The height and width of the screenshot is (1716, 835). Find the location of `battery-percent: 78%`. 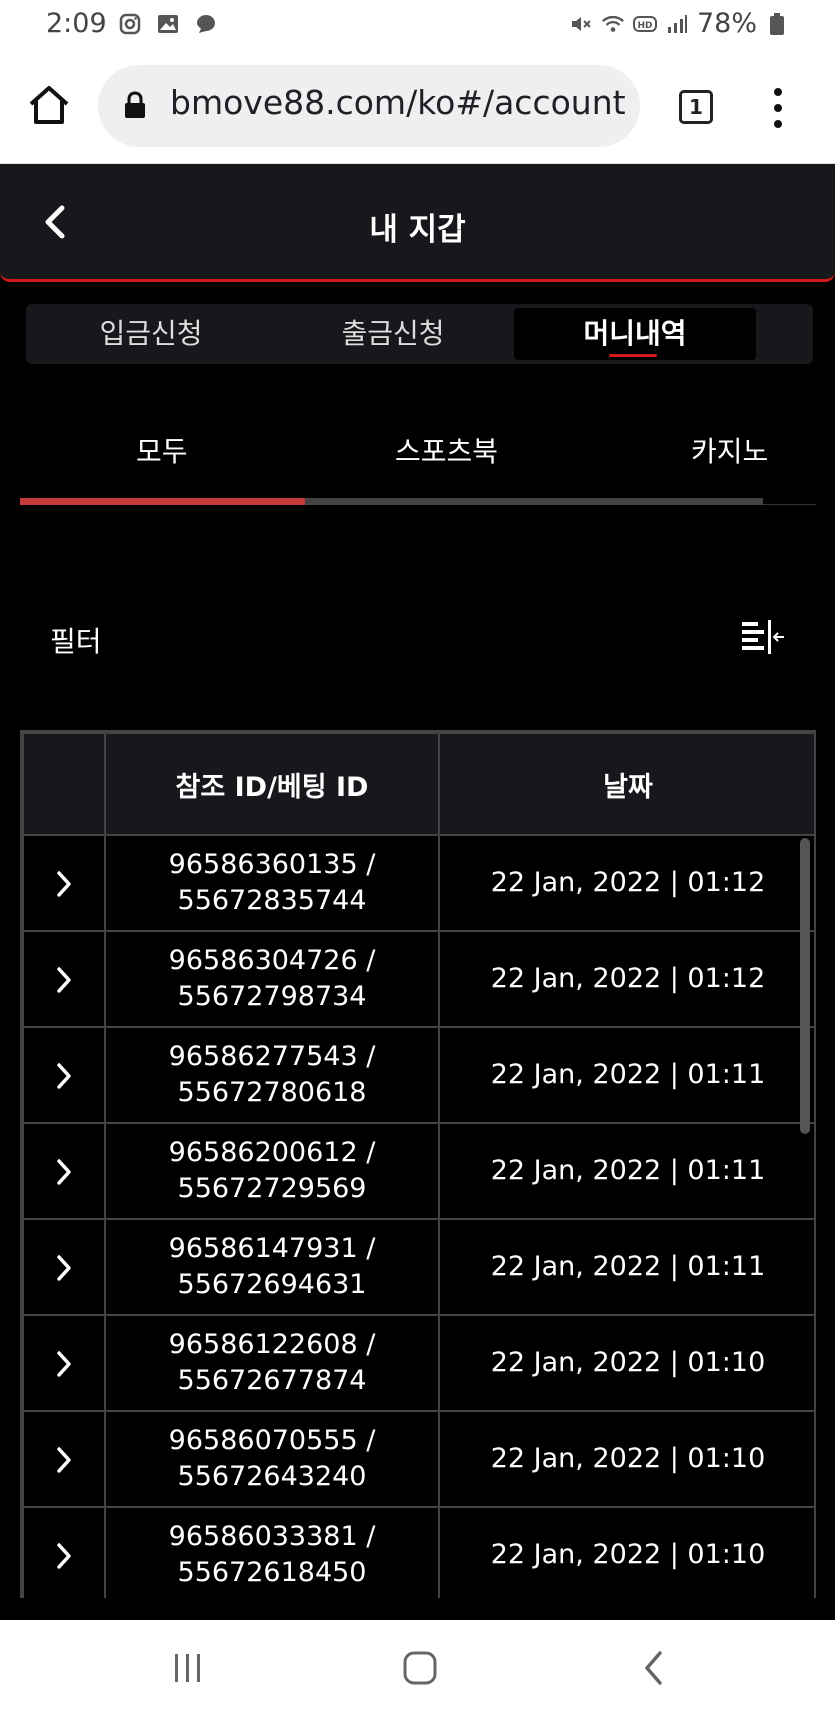

battery-percent: 78% is located at coordinates (726, 23).